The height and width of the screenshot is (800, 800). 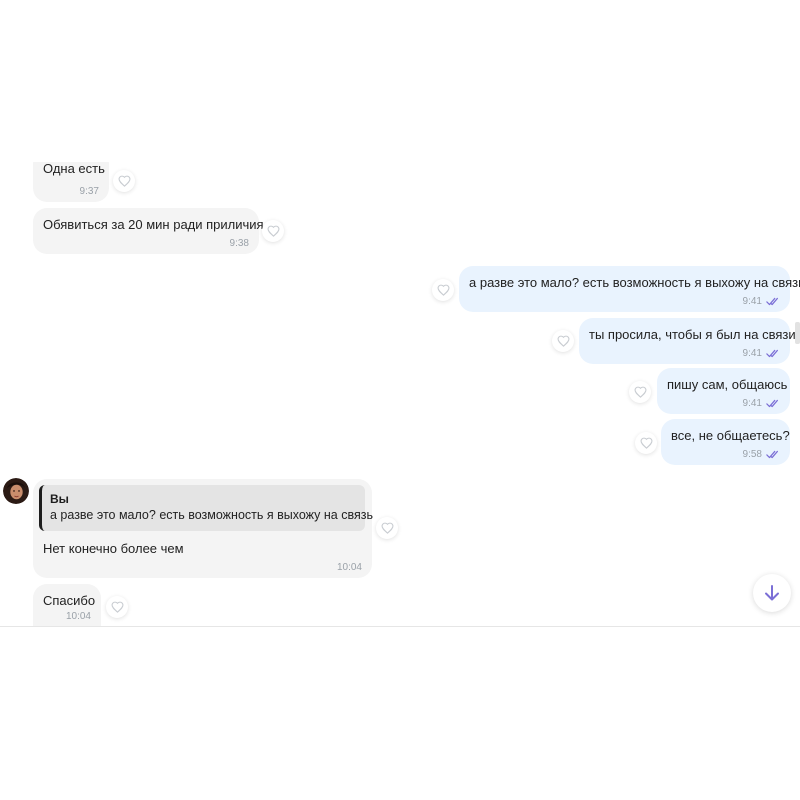 I want to click on message-incoming: Обявиться за 20 мин ради приличия 9:38, so click(x=148, y=231).